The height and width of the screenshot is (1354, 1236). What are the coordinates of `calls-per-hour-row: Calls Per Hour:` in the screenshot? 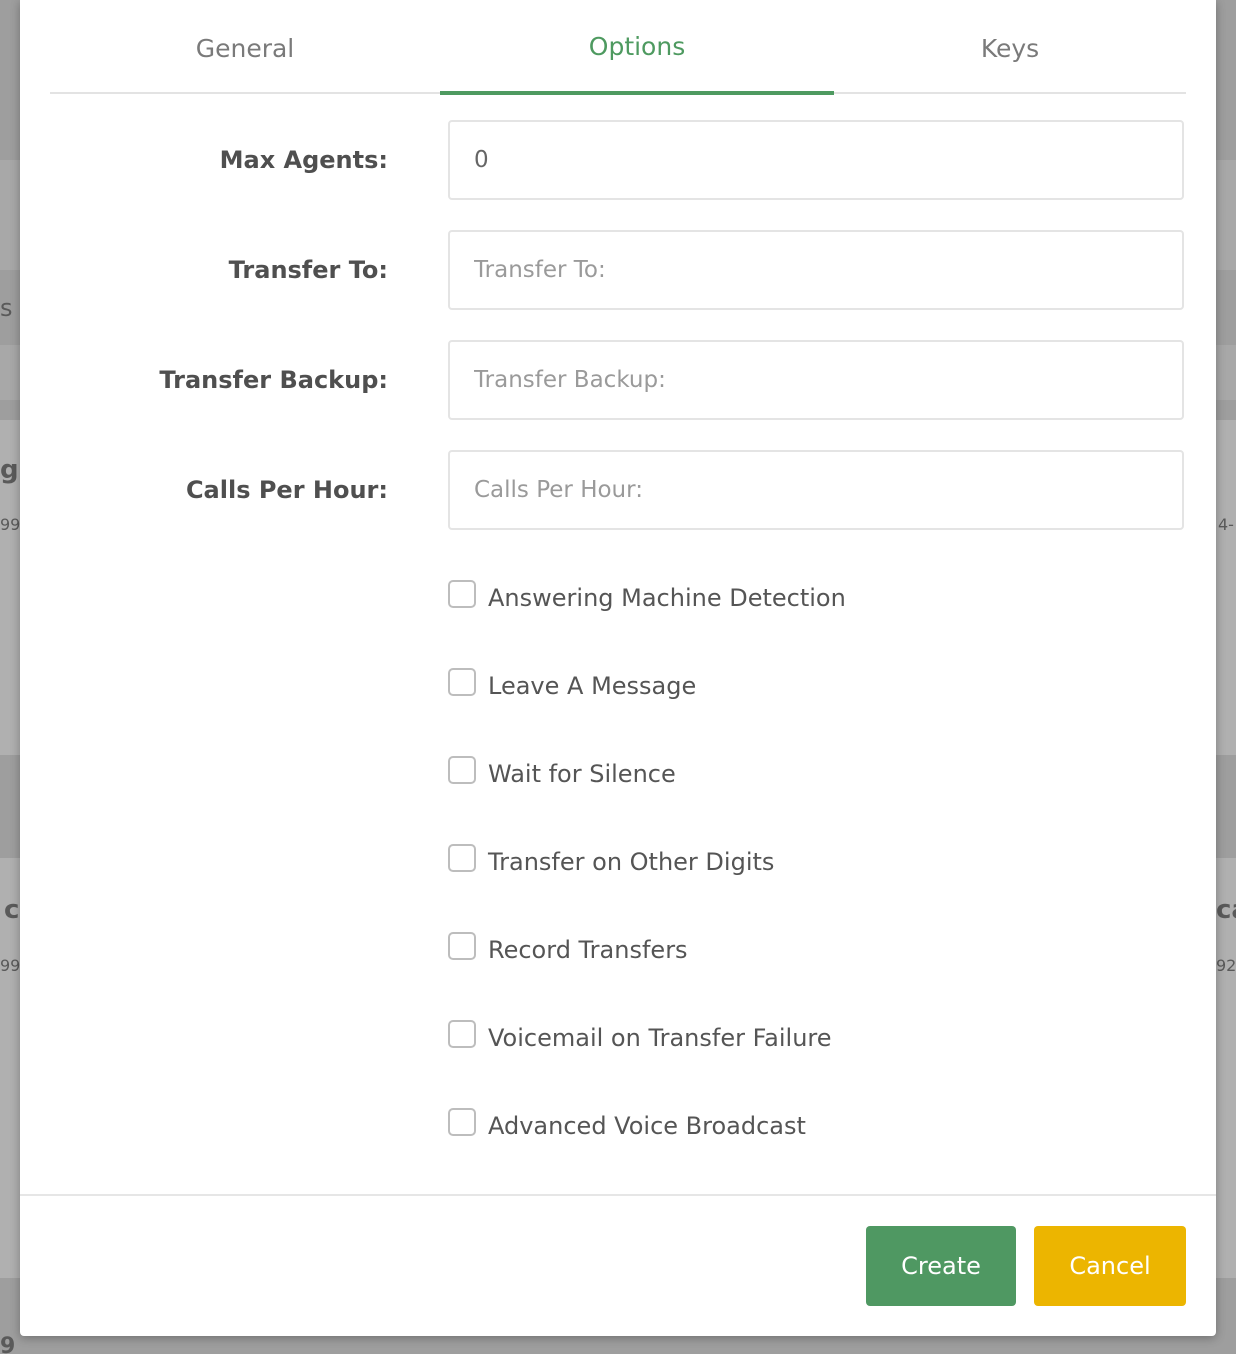 It's located at (618, 490).